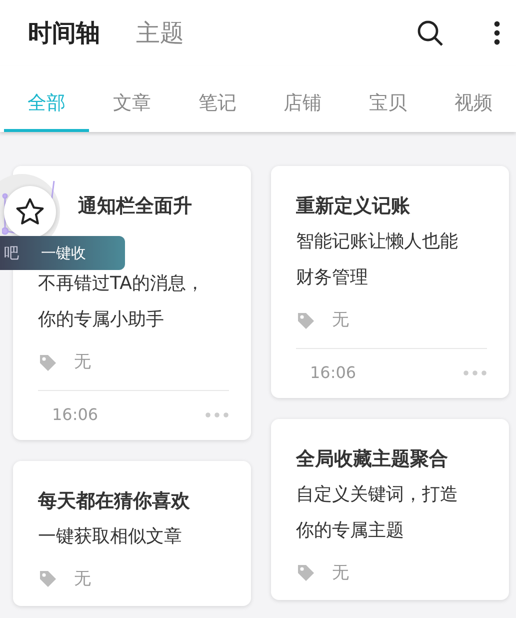  Describe the element at coordinates (47, 99) in the screenshot. I see `category-tab: 全部` at that location.